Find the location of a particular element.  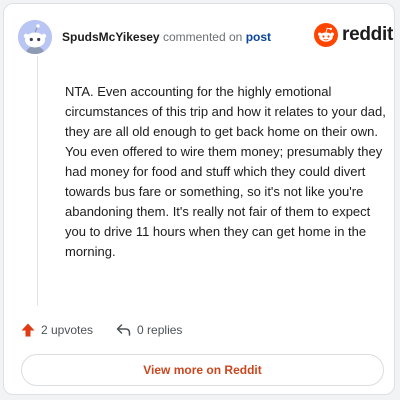

reddit-snoo-icon is located at coordinates (326, 35).